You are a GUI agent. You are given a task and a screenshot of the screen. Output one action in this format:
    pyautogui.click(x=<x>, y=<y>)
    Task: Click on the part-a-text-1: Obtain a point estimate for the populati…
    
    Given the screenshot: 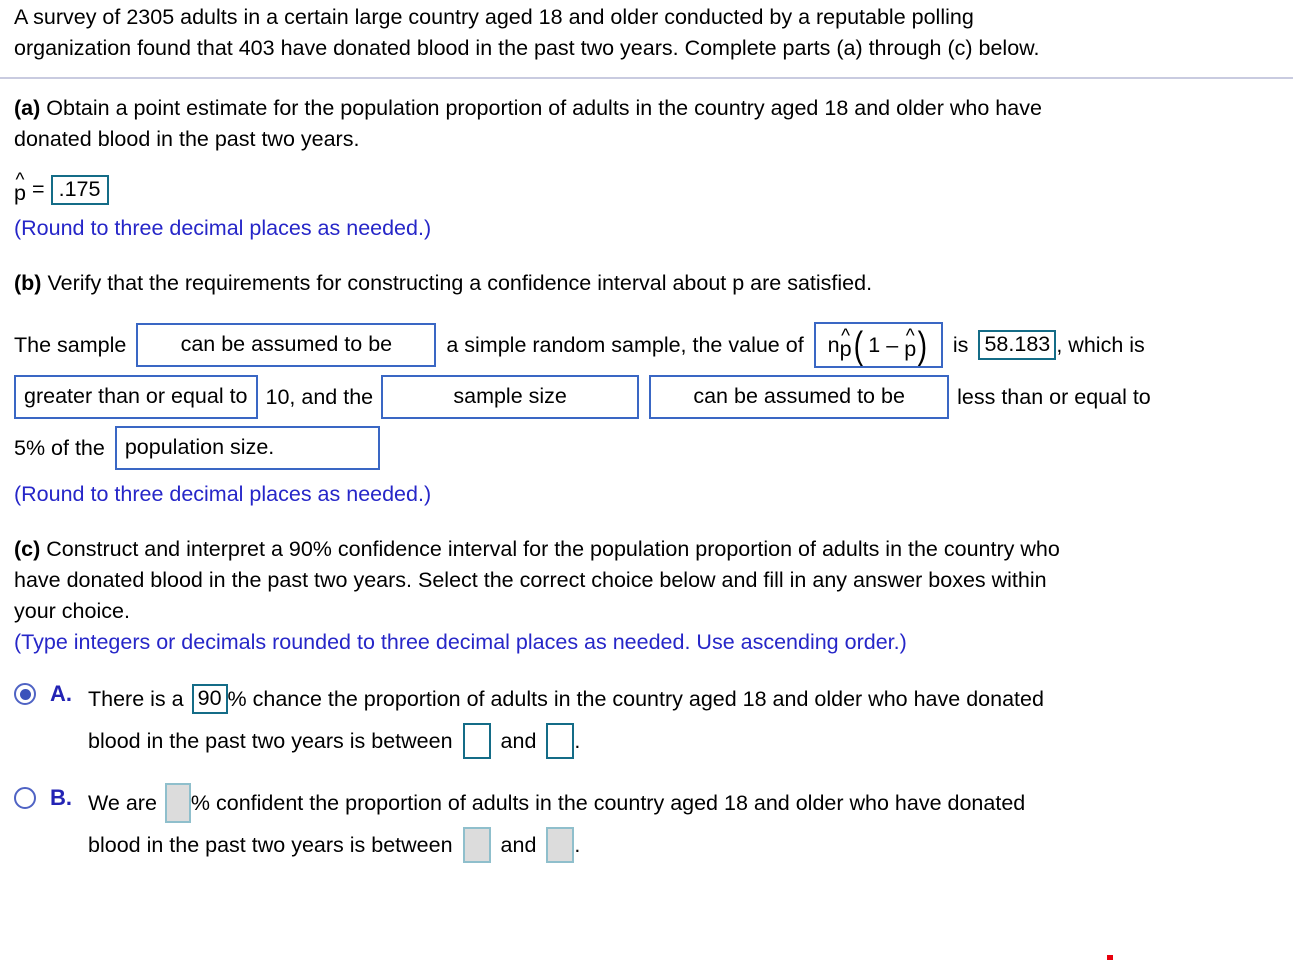 What is the action you would take?
    pyautogui.click(x=544, y=108)
    